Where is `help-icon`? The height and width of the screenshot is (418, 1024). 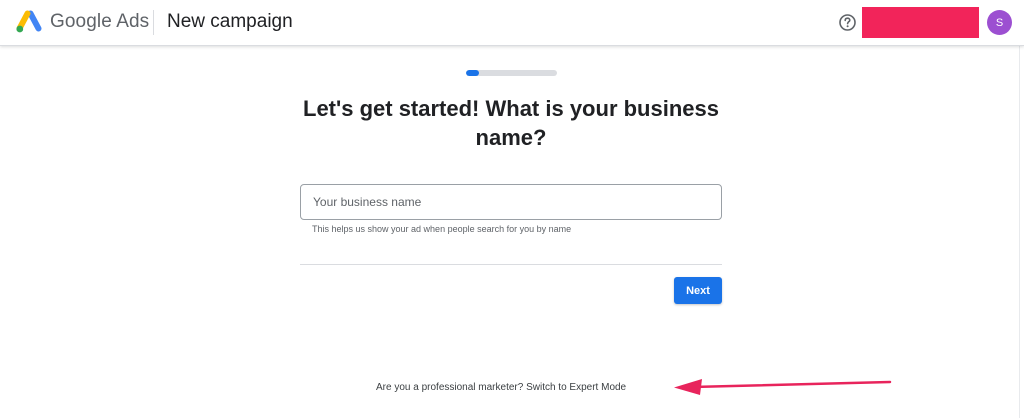 help-icon is located at coordinates (847, 22).